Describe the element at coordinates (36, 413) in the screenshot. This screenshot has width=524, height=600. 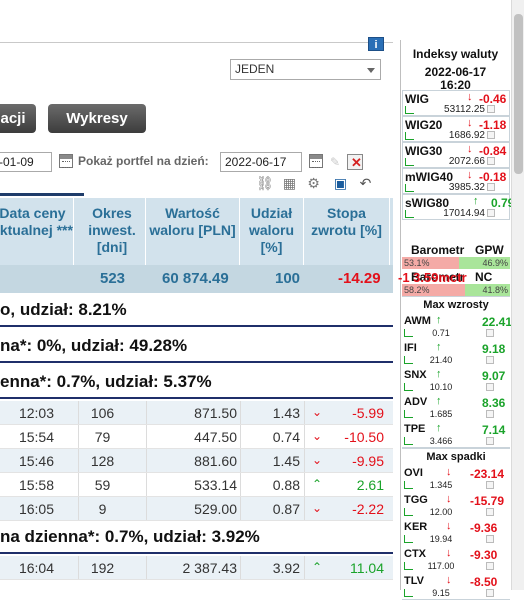
I see `row-time: 12:03` at that location.